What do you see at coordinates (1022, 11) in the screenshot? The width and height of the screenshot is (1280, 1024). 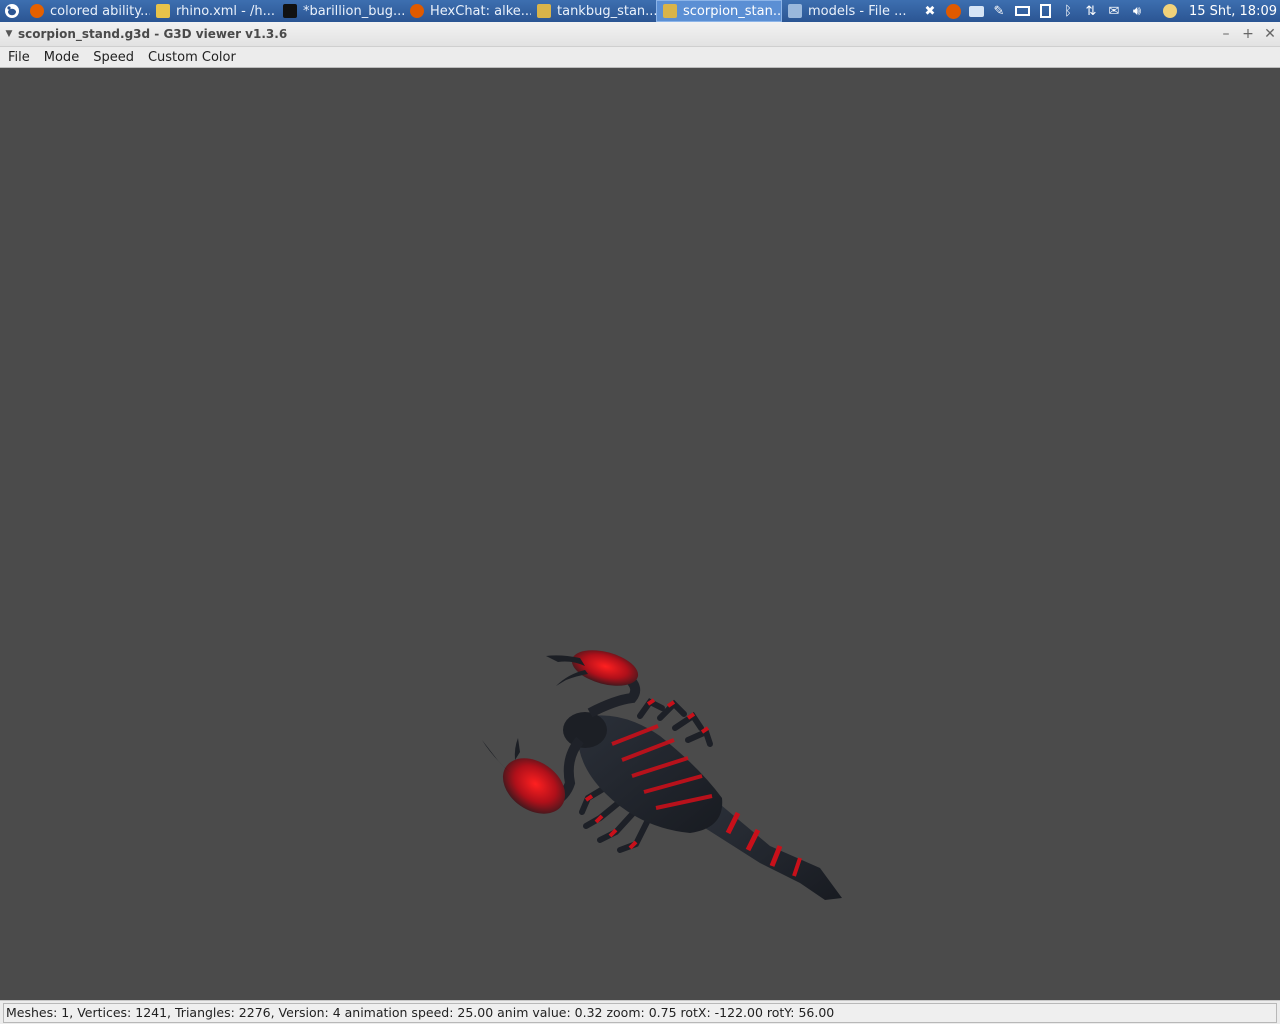 I see `display-icon` at bounding box center [1022, 11].